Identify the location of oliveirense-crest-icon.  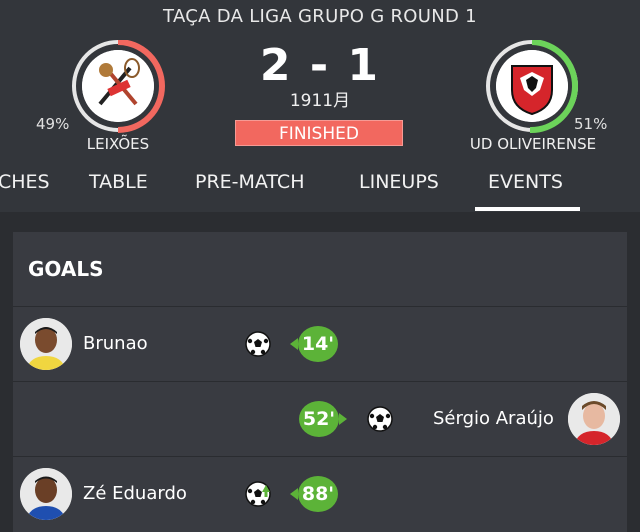
(532, 86).